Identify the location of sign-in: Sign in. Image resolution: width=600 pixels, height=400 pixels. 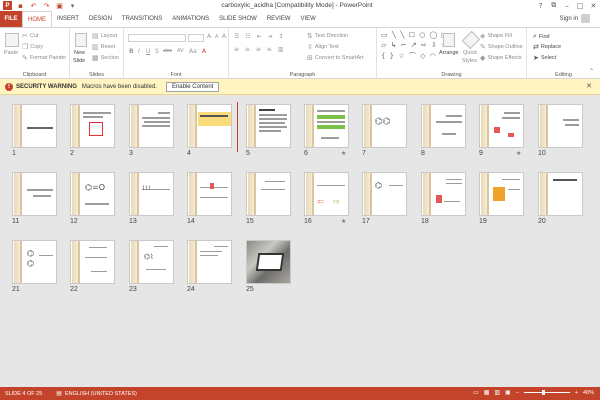
(575, 18).